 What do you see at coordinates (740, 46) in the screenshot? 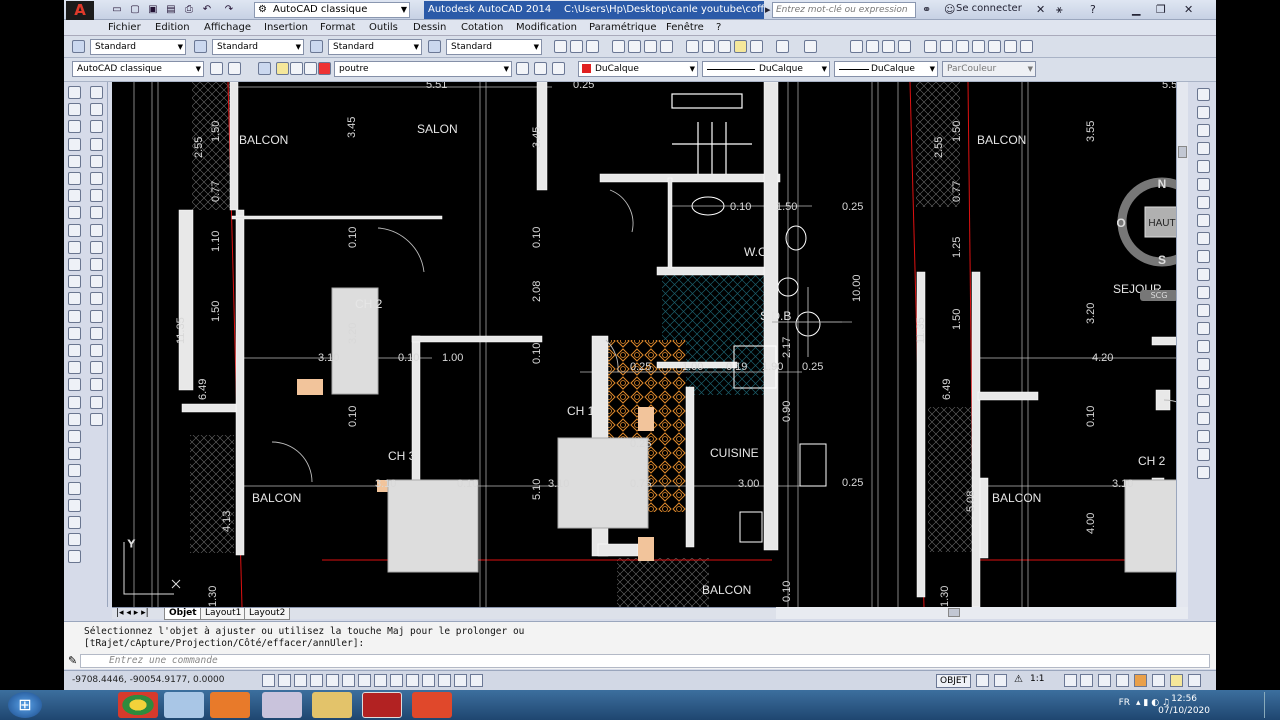
I see `match-properties-icon` at bounding box center [740, 46].